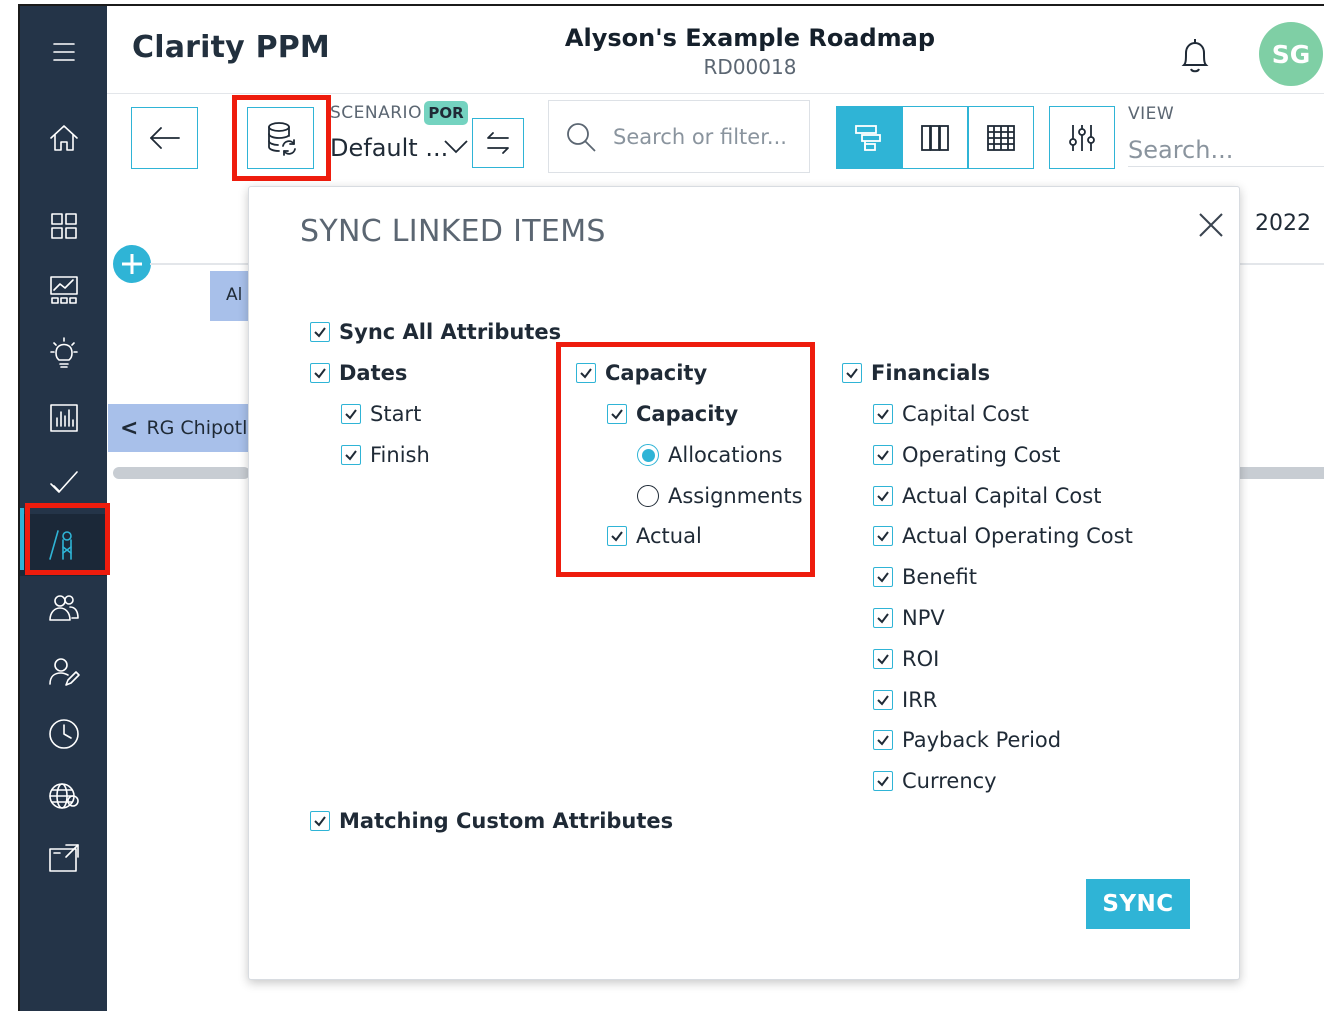 This screenshot has width=1324, height=1011. What do you see at coordinates (63, 672) in the screenshot?
I see `user-edit-icon` at bounding box center [63, 672].